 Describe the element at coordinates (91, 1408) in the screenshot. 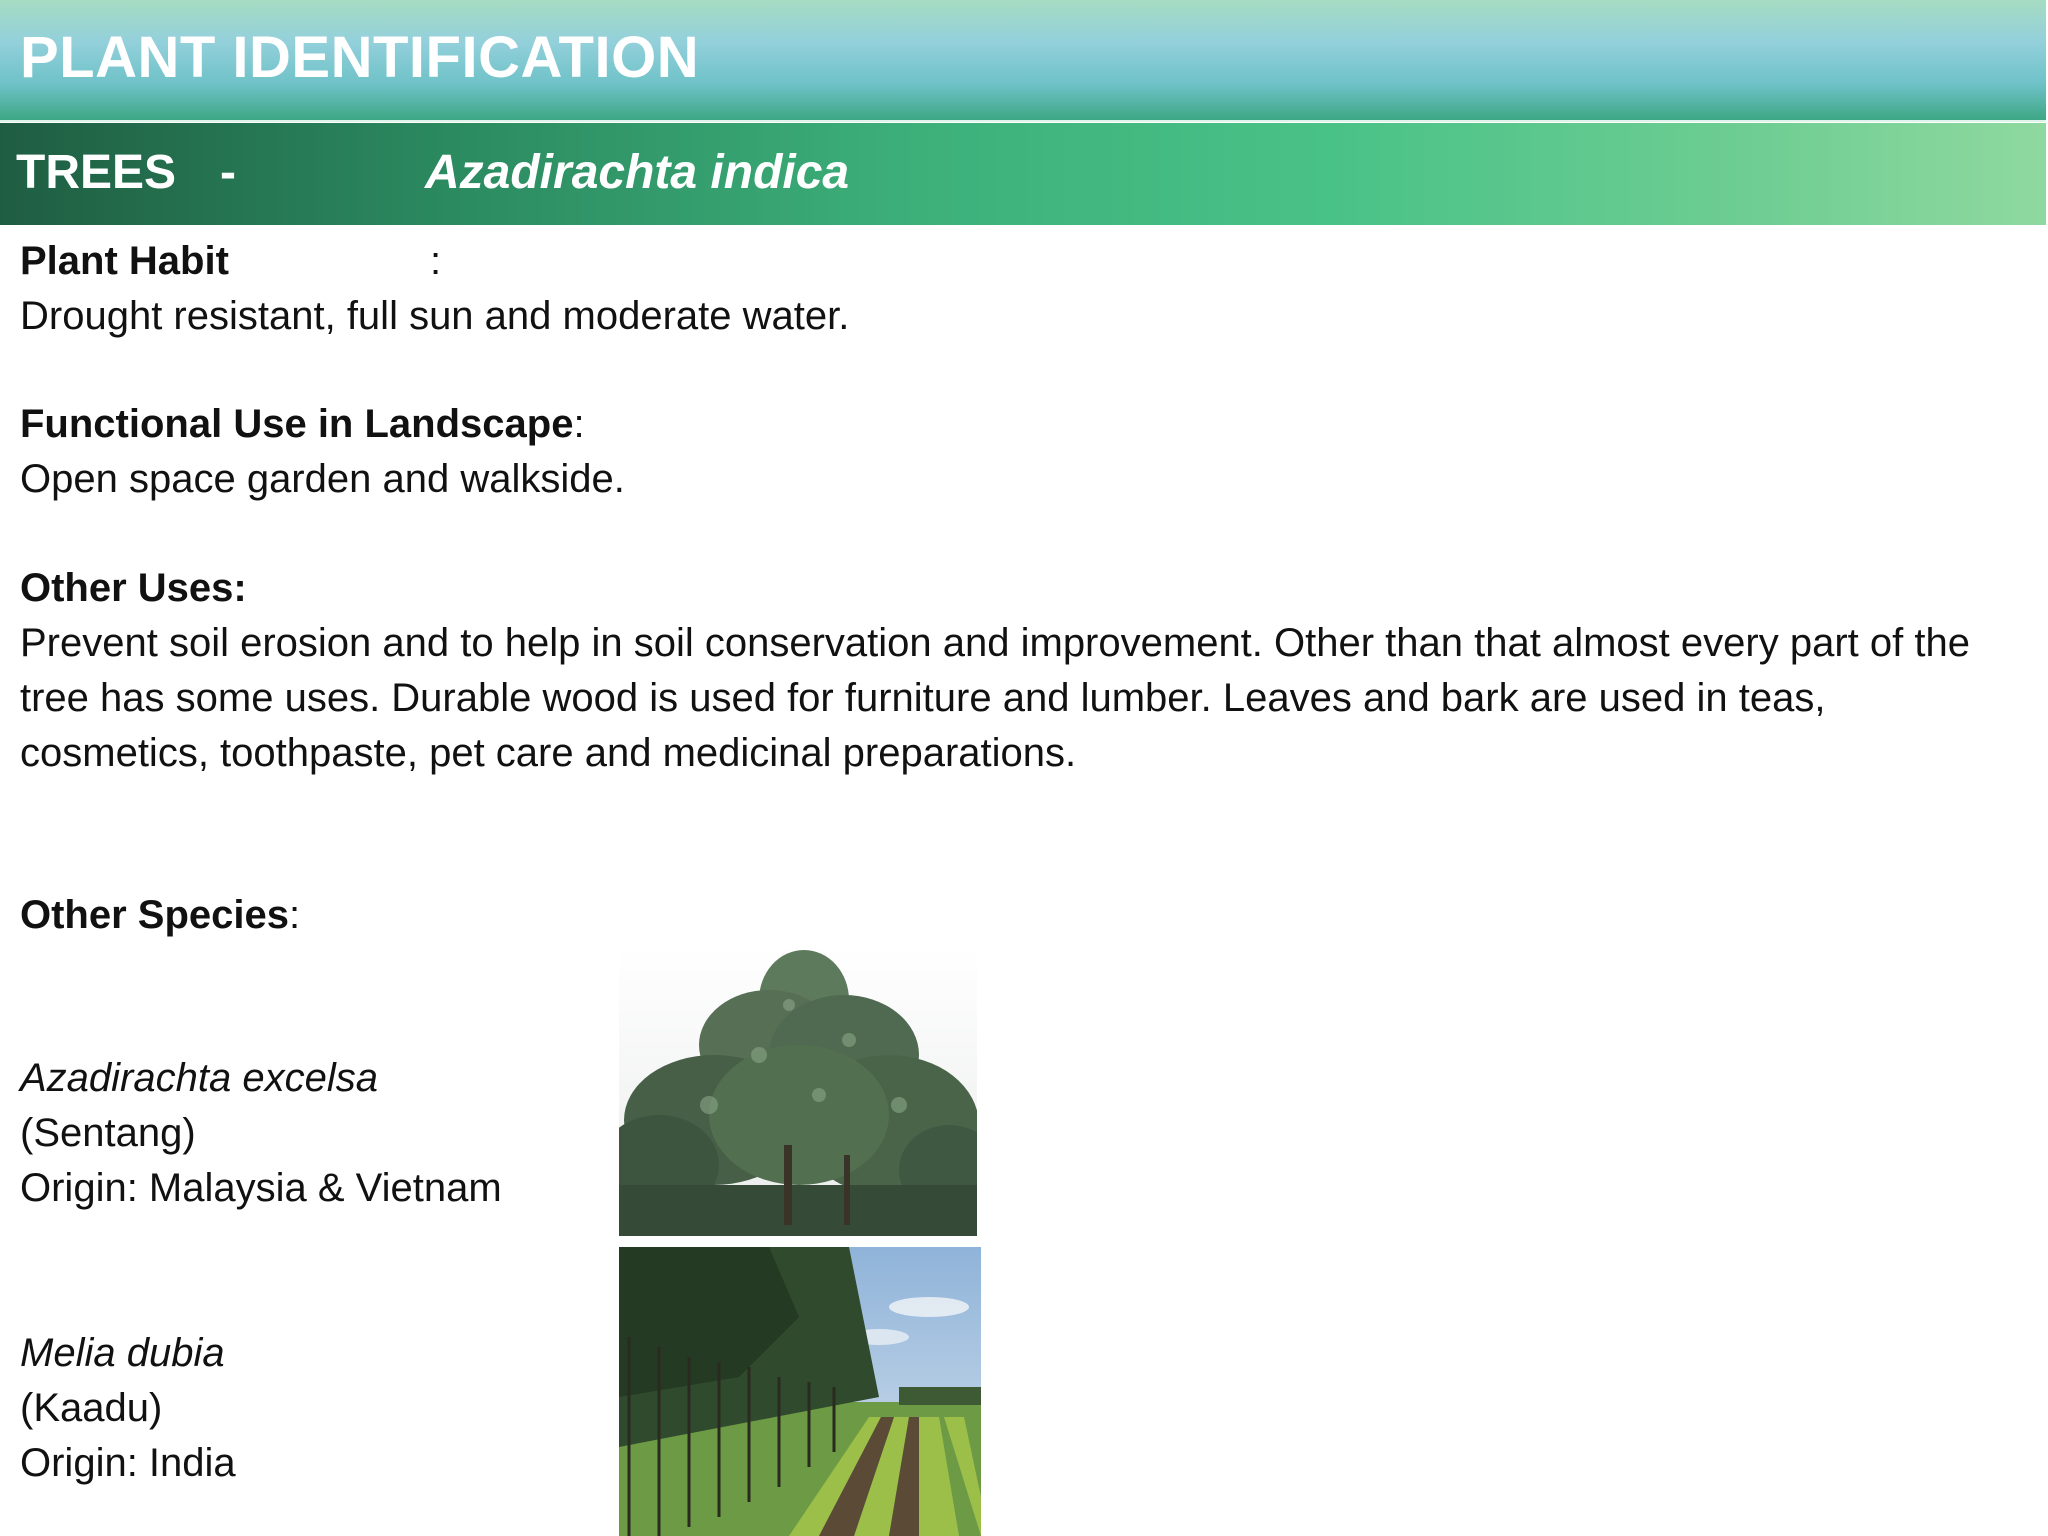

I see `species-2-common-name: (Kaadu)` at that location.